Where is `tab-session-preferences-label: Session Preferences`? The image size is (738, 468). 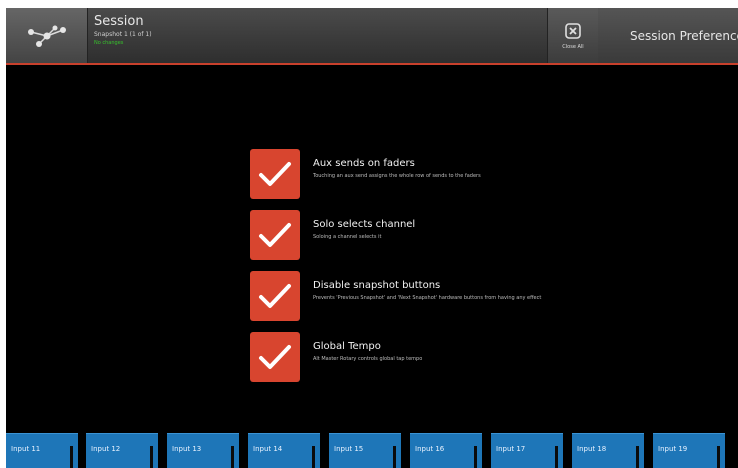
tab-session-preferences-label: Session Preferences is located at coordinates (684, 35).